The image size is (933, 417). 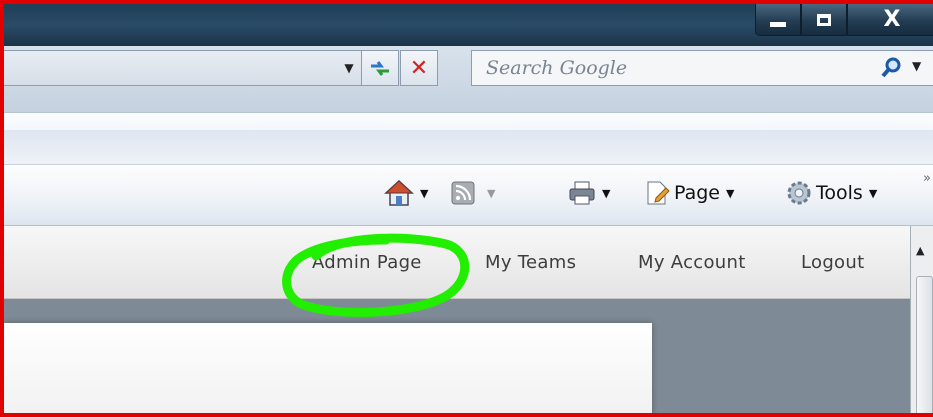 I want to click on my-teams-link: My Teams, so click(x=530, y=262).